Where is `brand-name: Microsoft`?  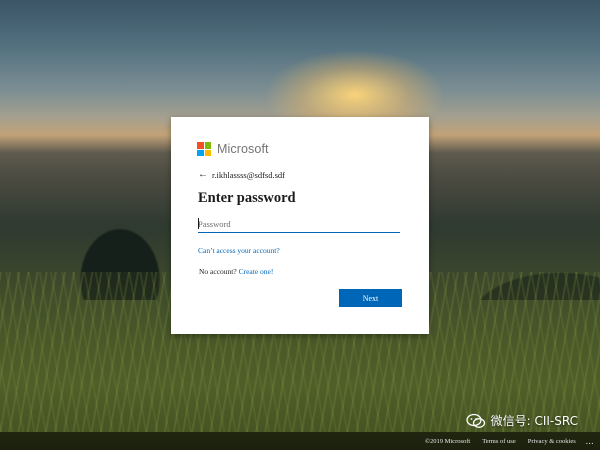 brand-name: Microsoft is located at coordinates (243, 149).